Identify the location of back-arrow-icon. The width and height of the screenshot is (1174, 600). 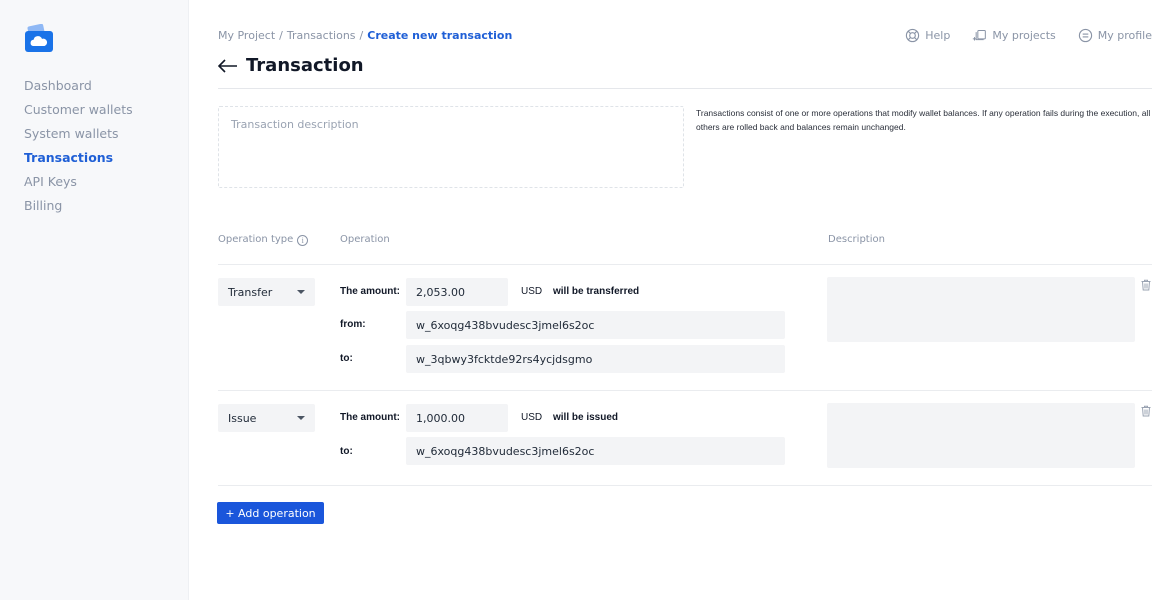
(228, 65).